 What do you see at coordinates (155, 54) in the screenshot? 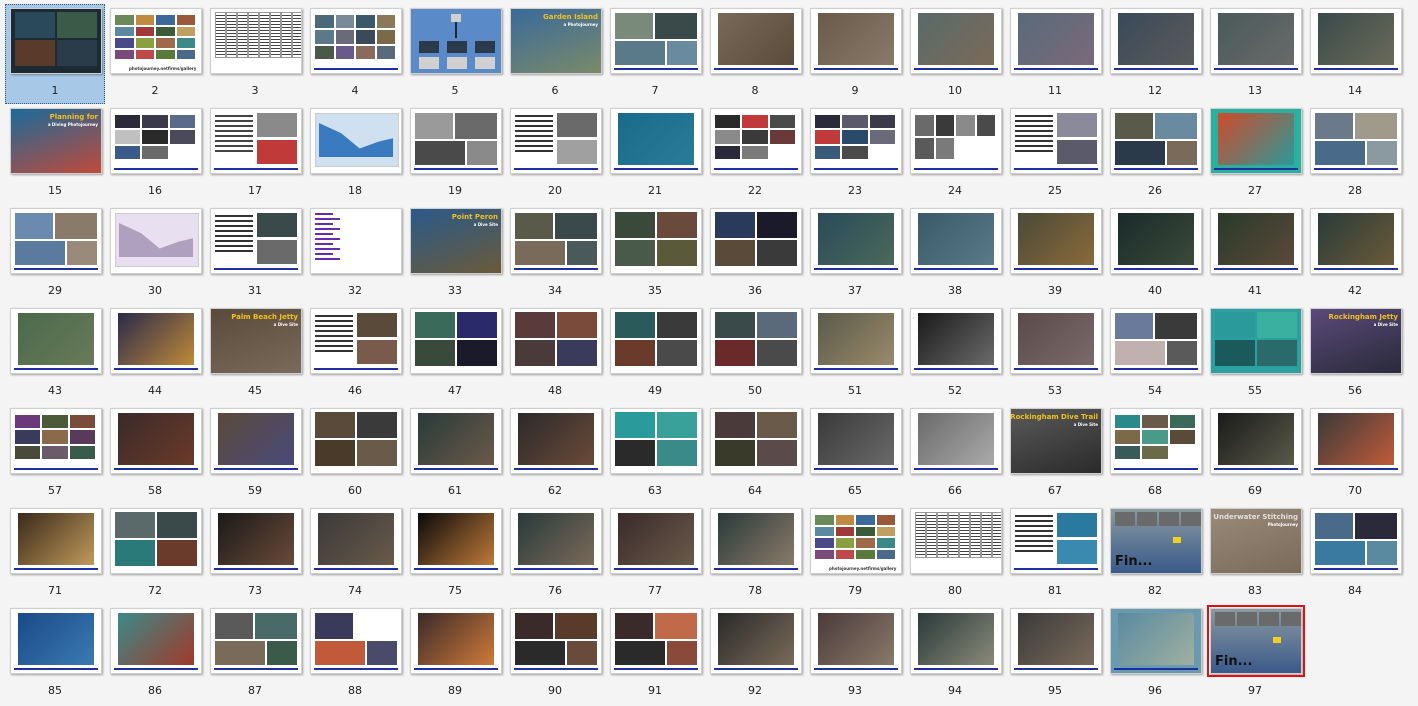
I see `slide-thumbnail-2: photojourney.netfirms/gallery 2` at bounding box center [155, 54].